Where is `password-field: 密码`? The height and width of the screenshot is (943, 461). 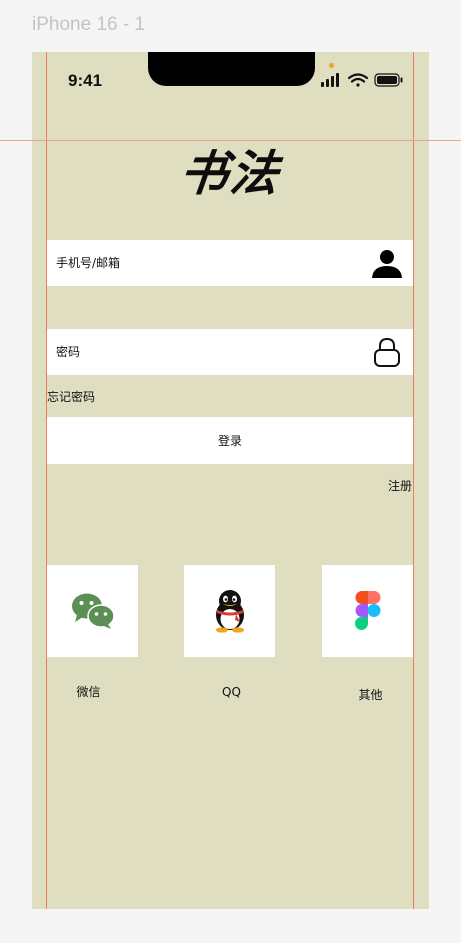
password-field: 密码 is located at coordinates (230, 352).